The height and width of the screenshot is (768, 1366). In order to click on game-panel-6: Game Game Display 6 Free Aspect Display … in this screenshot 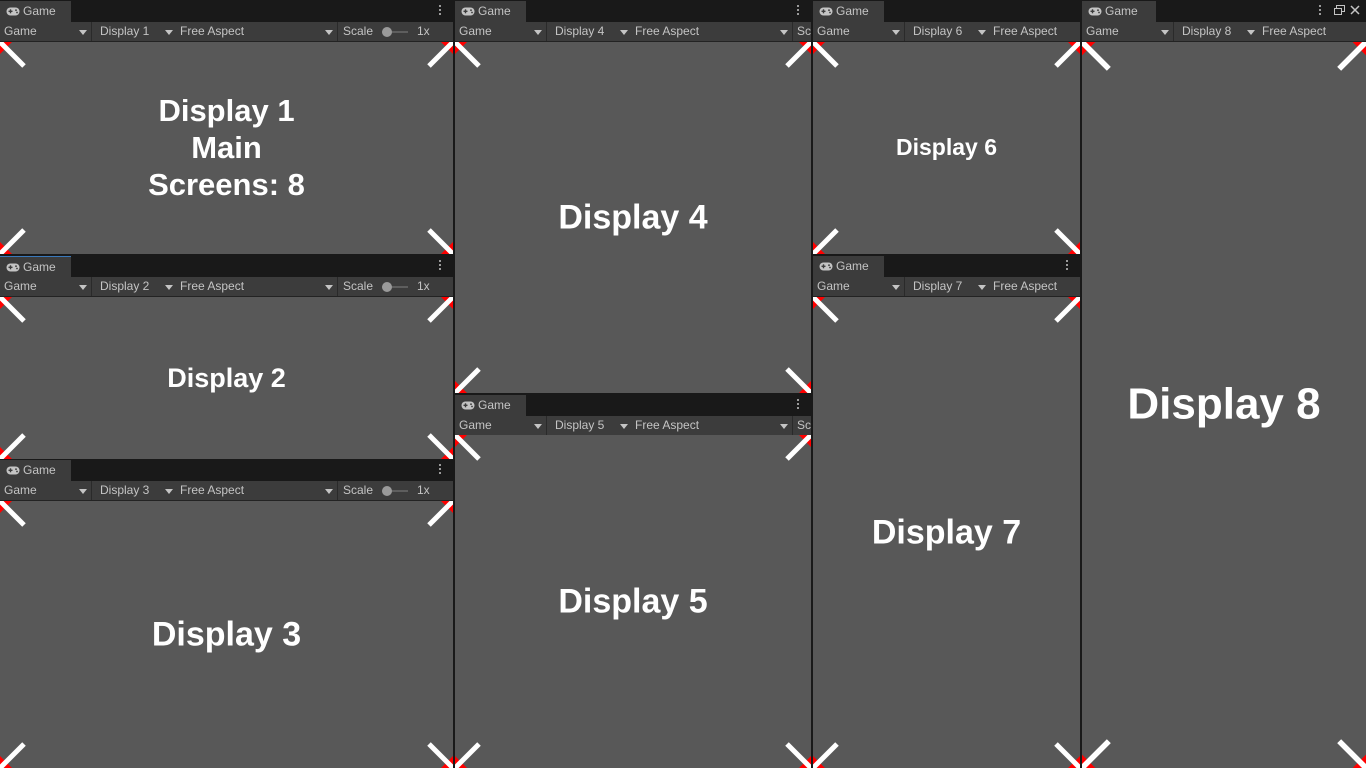, I will do `click(946, 127)`.